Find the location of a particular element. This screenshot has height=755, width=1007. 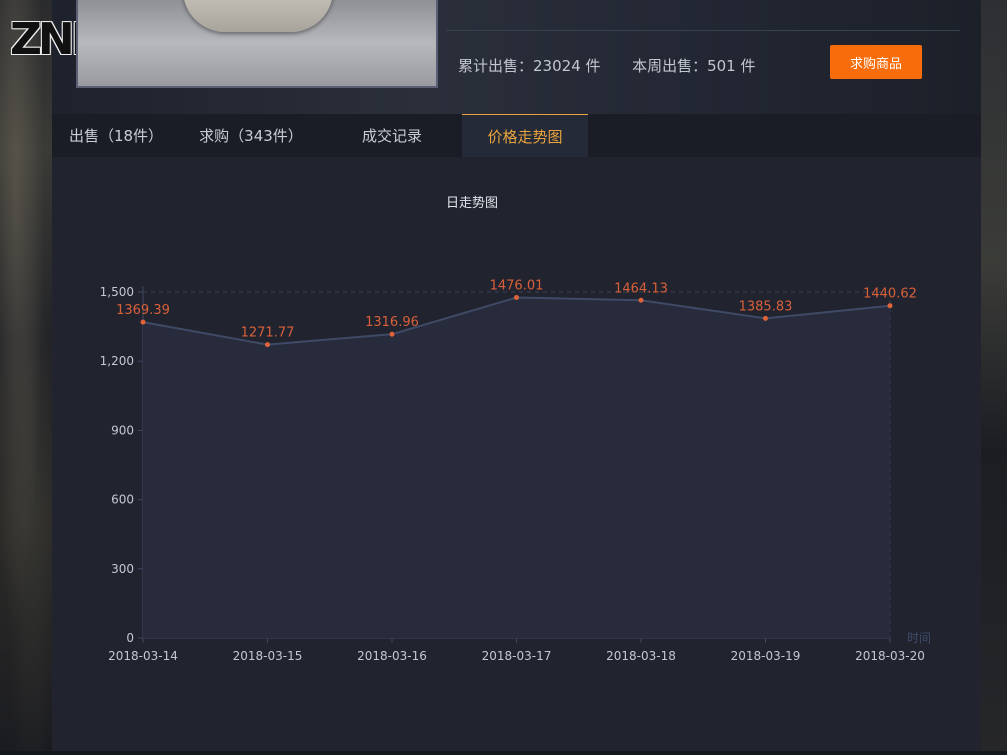

sales-stats: 累计出售：23024 件 本周出售：501 件 is located at coordinates (607, 65).